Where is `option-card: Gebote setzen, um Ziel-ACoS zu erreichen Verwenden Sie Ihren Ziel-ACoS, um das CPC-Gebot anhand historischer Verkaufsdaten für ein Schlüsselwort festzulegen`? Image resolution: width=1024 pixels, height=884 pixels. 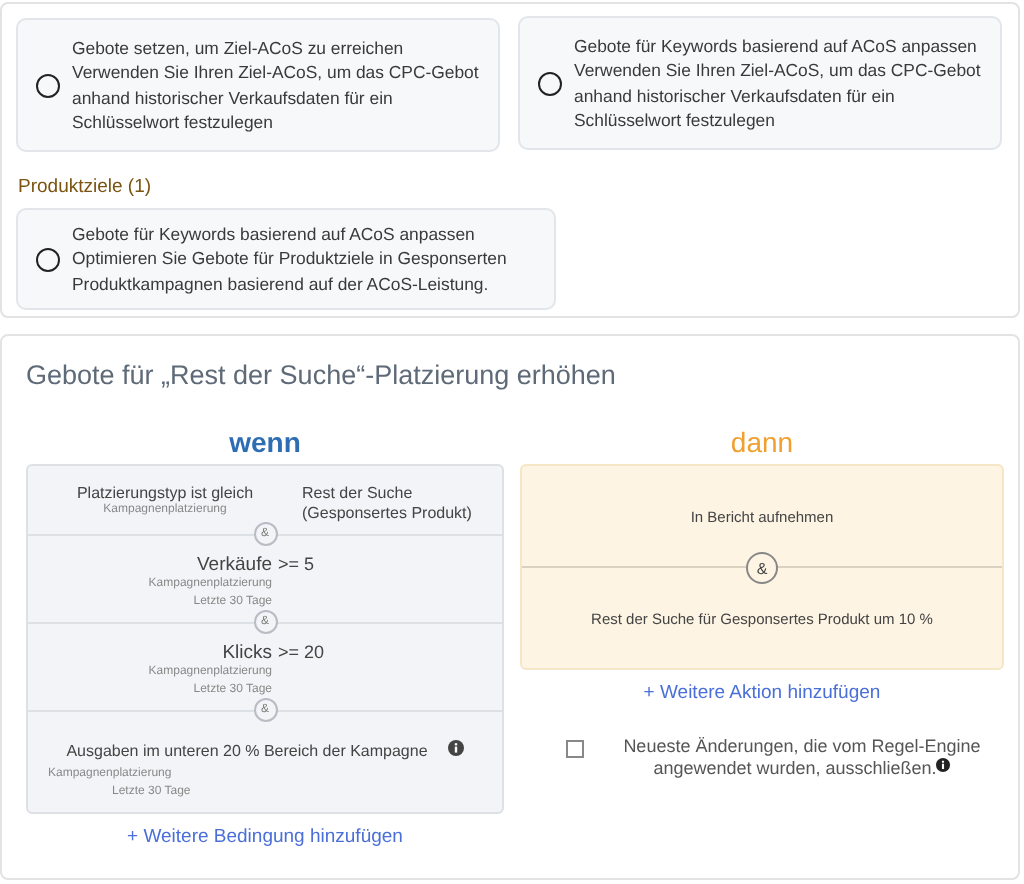
option-card: Gebote setzen, um Ziel-ACoS zu erreichen Verwenden Sie Ihren Ziel-ACoS, um das CPC-Gebot anhand historischer Verkaufsdaten für ein Schlüsselwort festzulegen is located at coordinates (258, 85).